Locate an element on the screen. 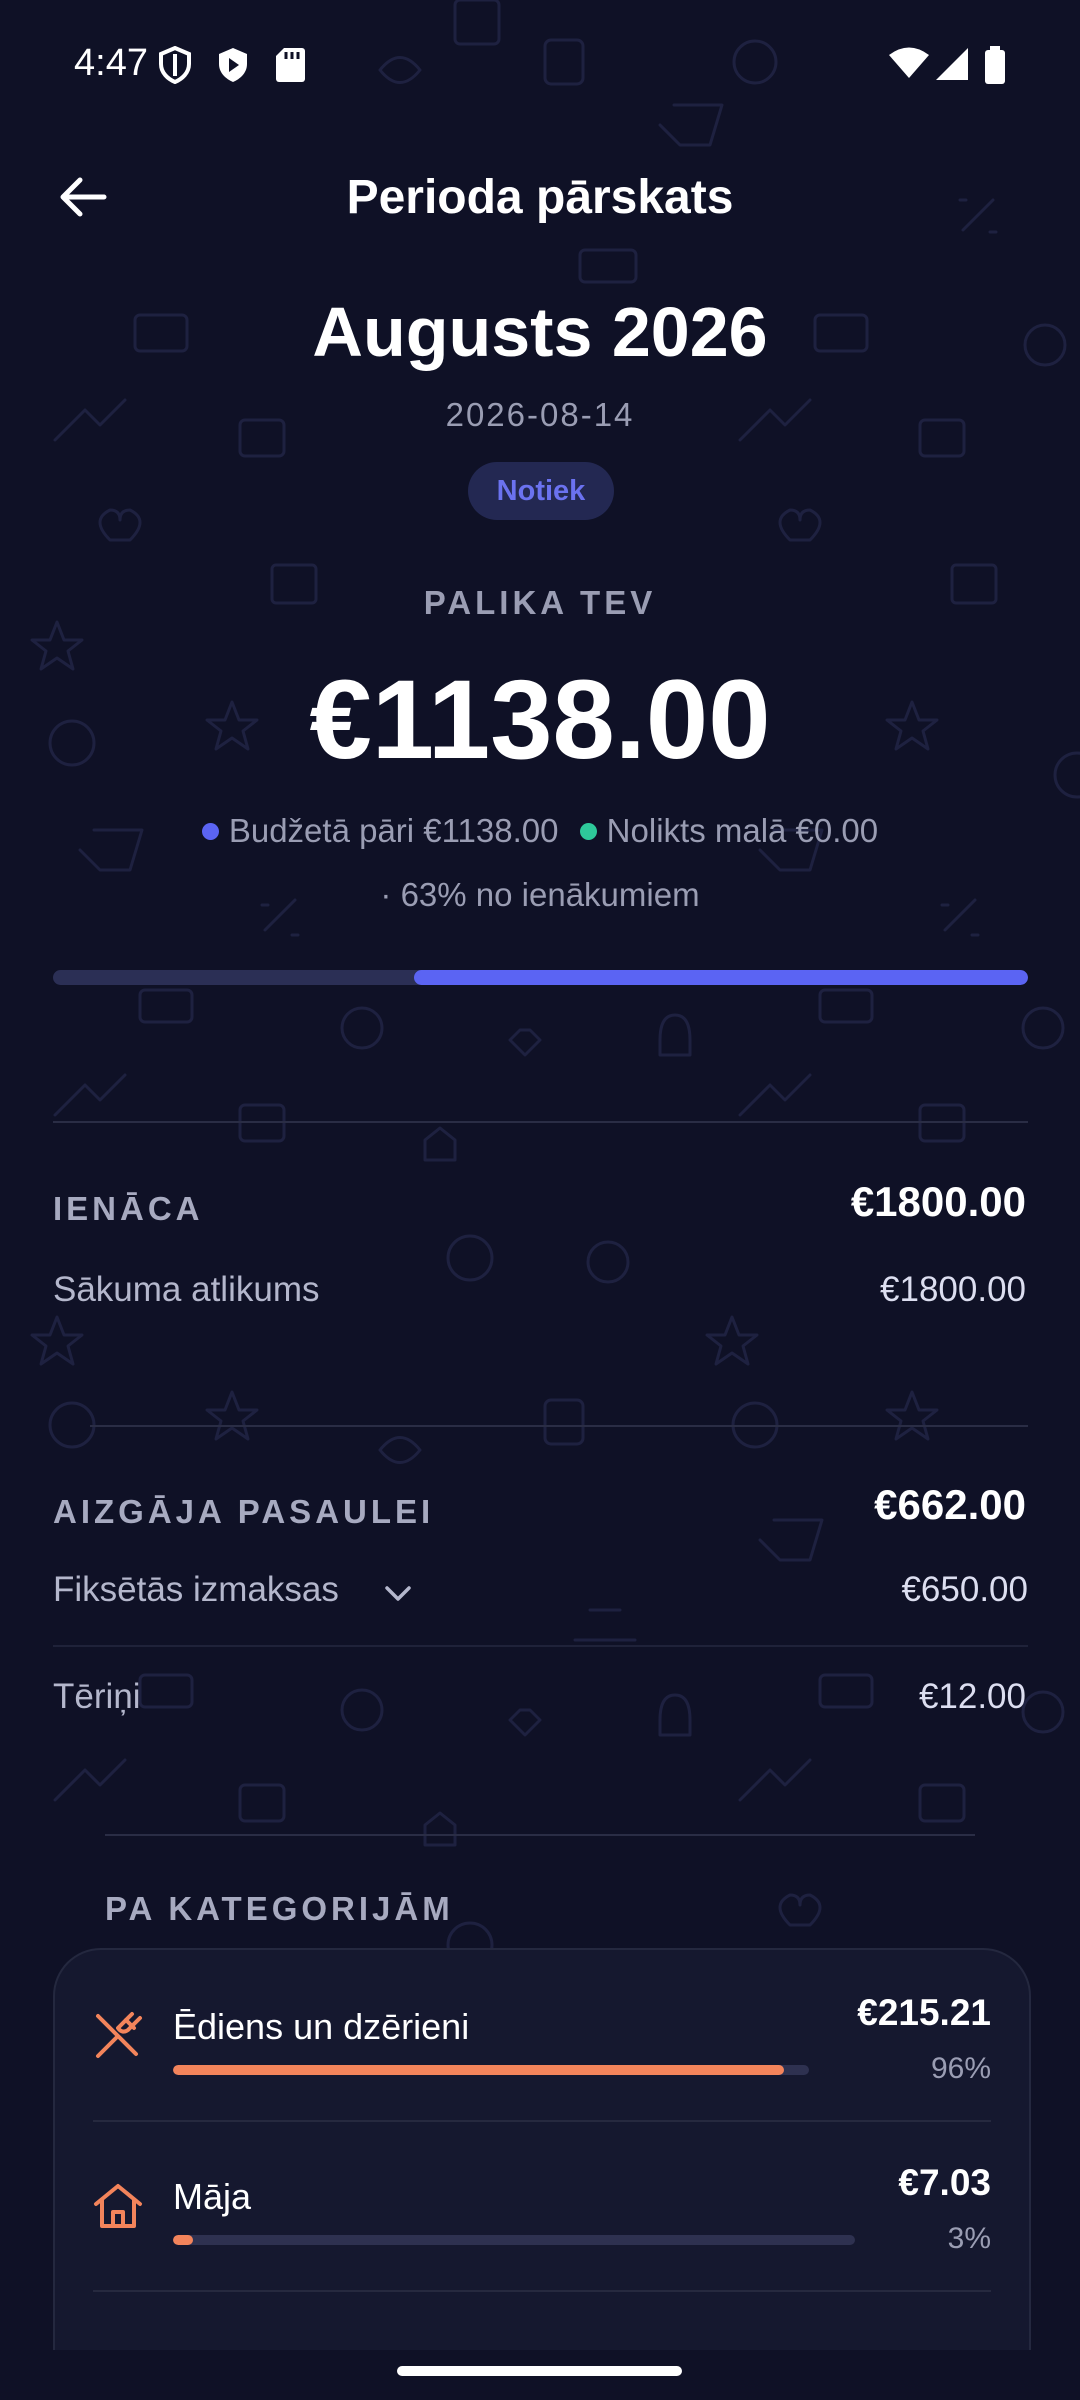 This screenshot has height=2400, width=1080. period-name: Augusts 2026 is located at coordinates (540, 332).